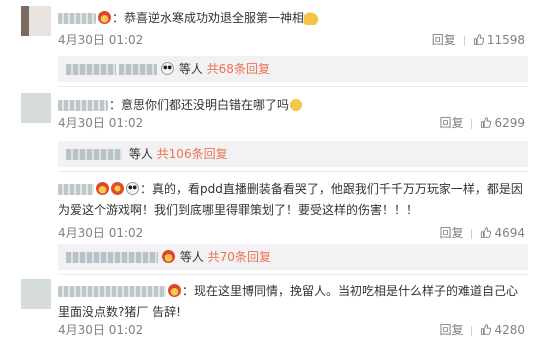  I want to click on sub-reply-count-link: 共70条回复, so click(239, 257).